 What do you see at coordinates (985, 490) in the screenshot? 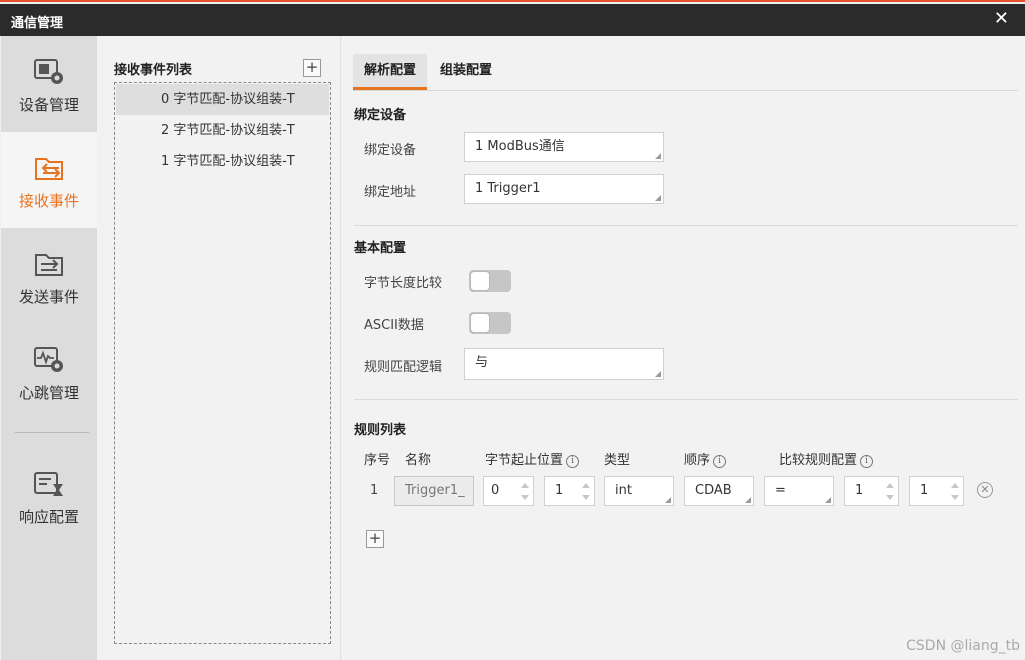
I see `delete-rule-icon: ✕` at bounding box center [985, 490].